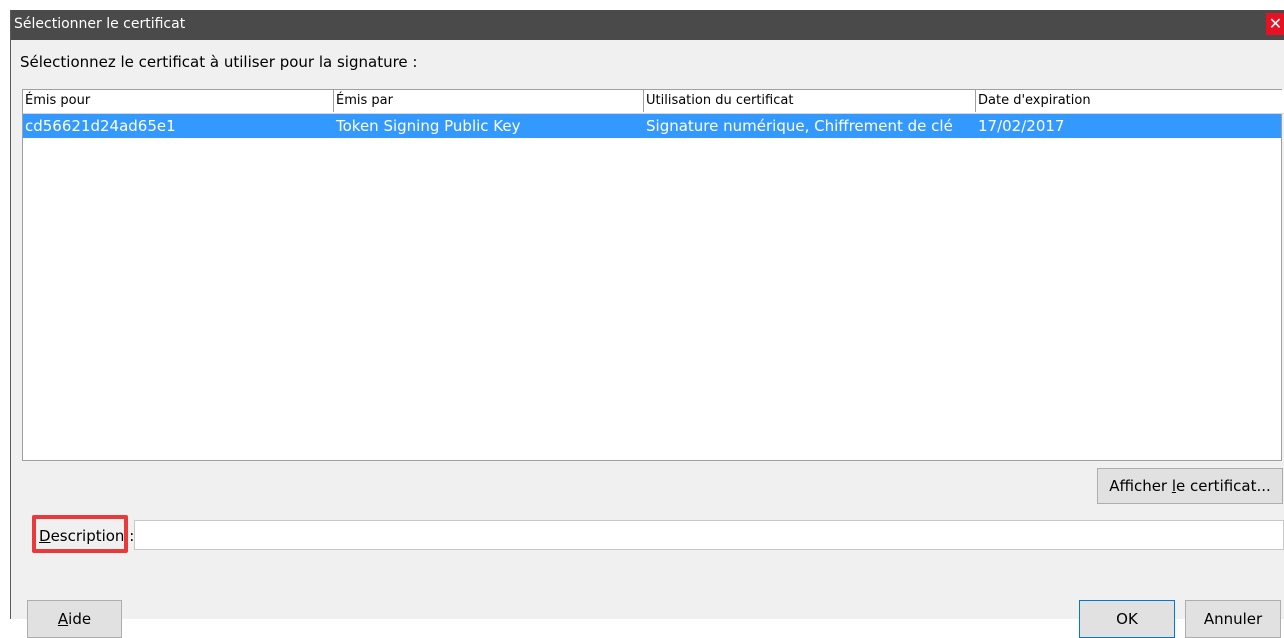 This screenshot has width=1284, height=638. Describe the element at coordinates (709, 535) in the screenshot. I see `description-input` at that location.